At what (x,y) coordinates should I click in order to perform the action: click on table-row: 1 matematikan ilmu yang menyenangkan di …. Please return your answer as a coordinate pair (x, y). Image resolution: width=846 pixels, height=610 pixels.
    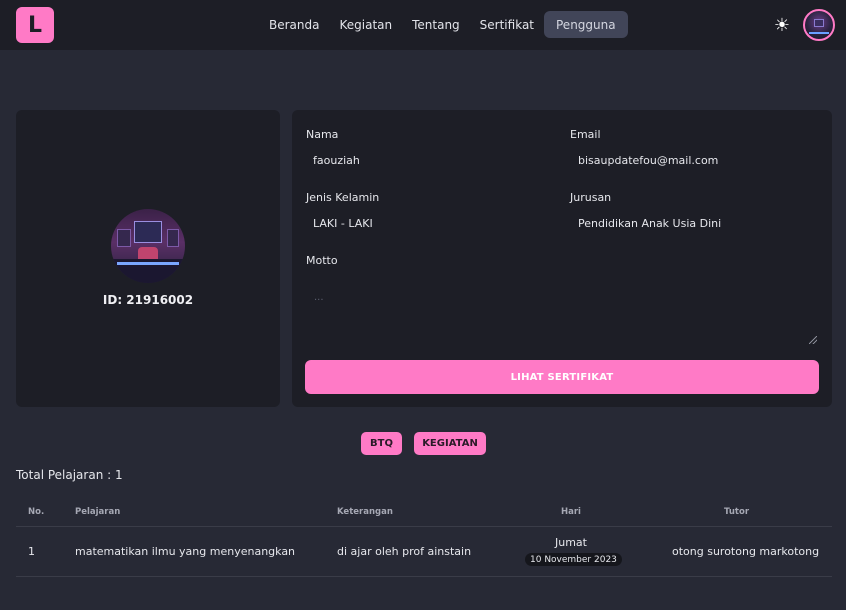
    Looking at the image, I should click on (424, 552).